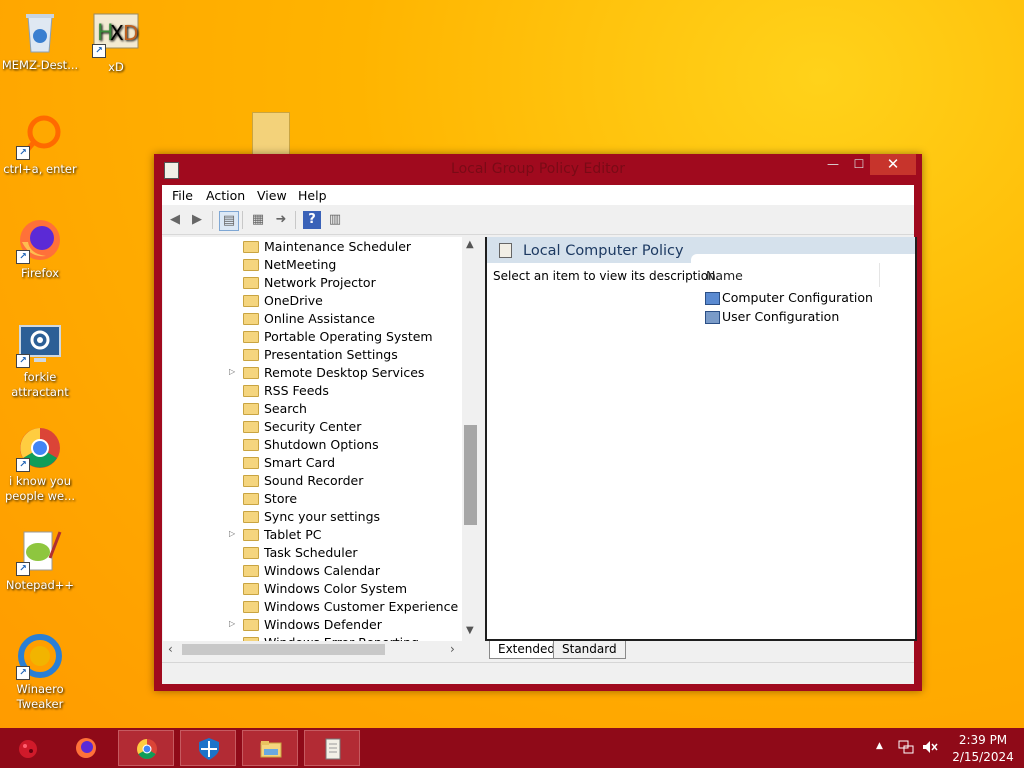 The image size is (1024, 768). I want to click on tree-item: OneDrive, so click(313, 301).